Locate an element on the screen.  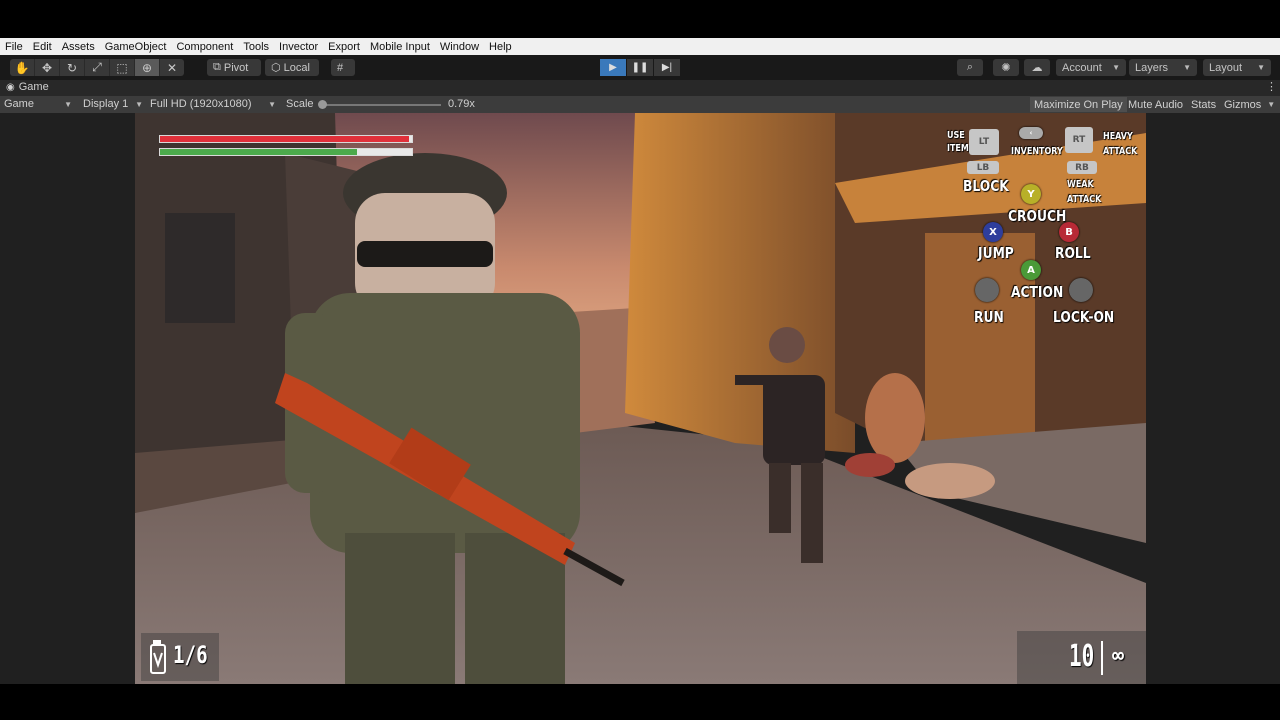
mute-label: Mute Audio is located at coordinates (1156, 104).